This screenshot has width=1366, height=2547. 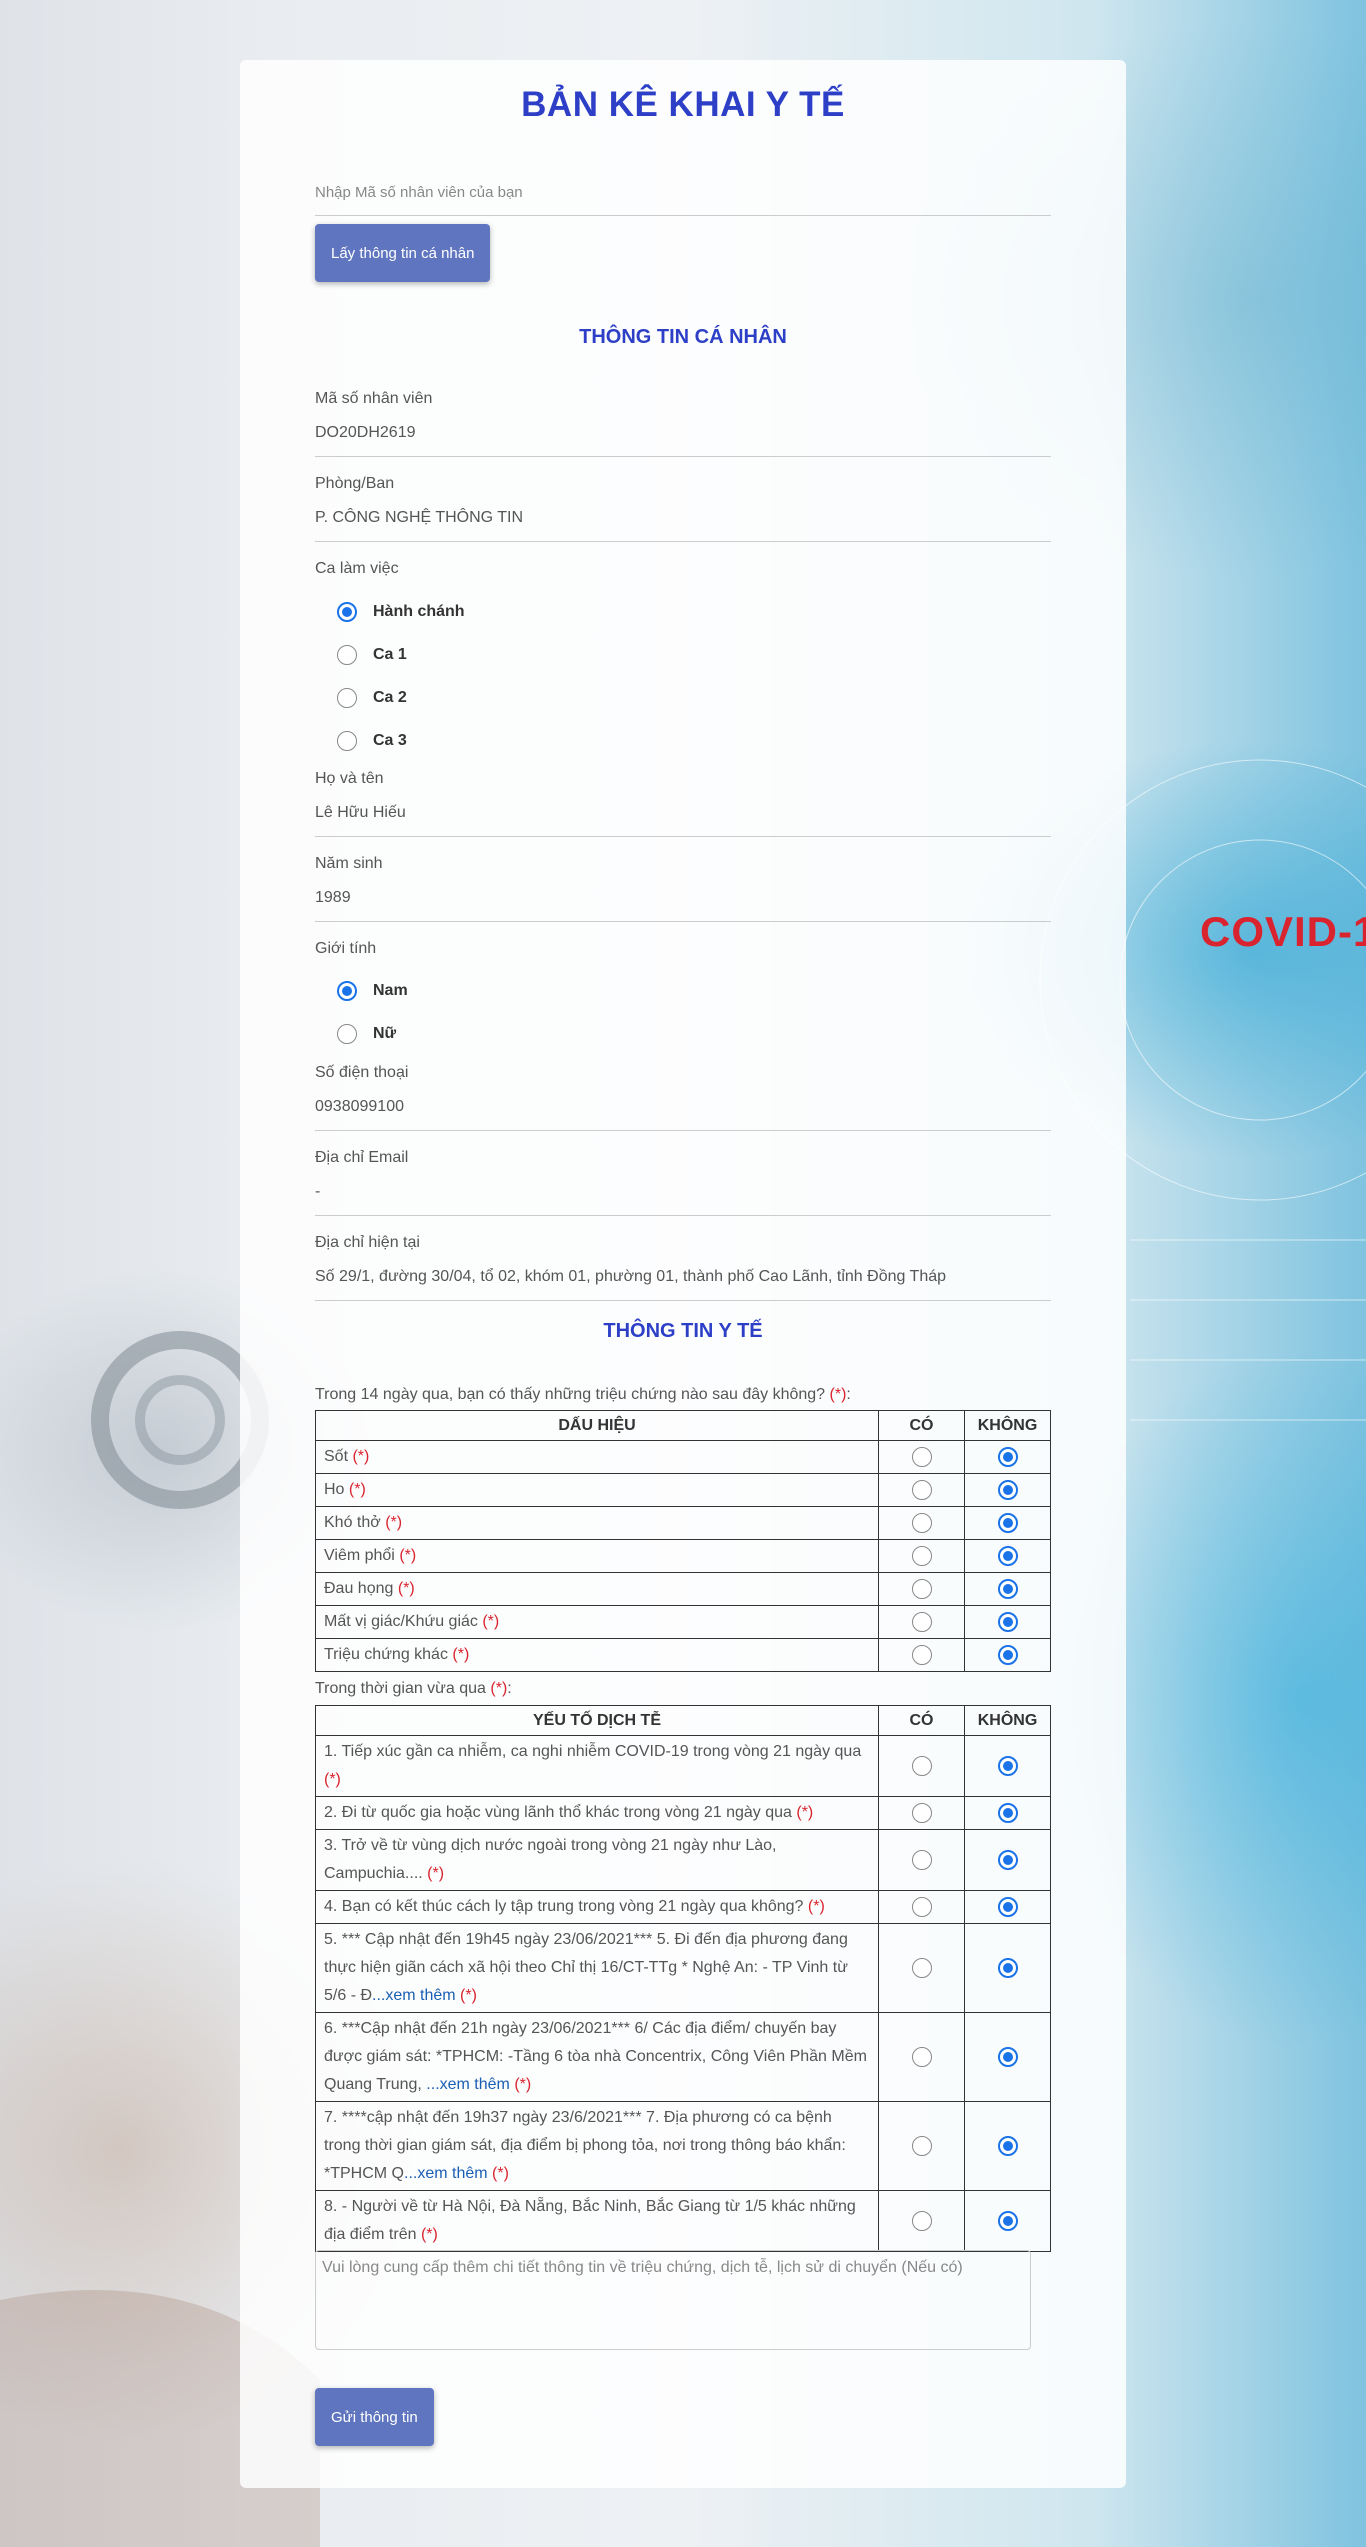 I want to click on shift-option-hanh-chanh: Hành chánh, so click(x=401, y=612).